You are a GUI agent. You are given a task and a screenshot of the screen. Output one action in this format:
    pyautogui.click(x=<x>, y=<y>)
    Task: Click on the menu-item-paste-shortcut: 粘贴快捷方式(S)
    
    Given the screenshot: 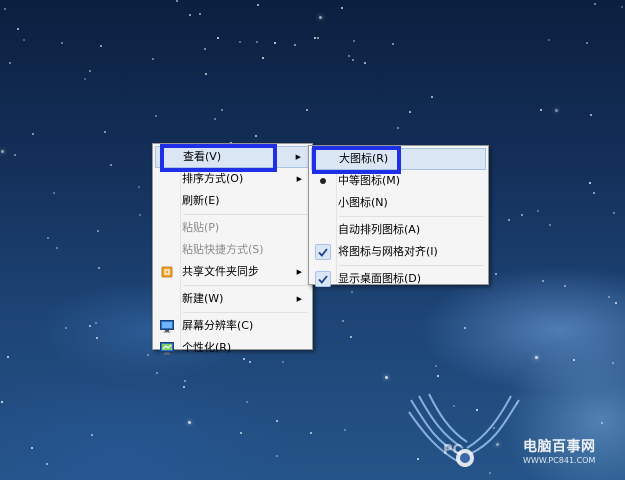 What is the action you would take?
    pyautogui.click(x=232, y=250)
    